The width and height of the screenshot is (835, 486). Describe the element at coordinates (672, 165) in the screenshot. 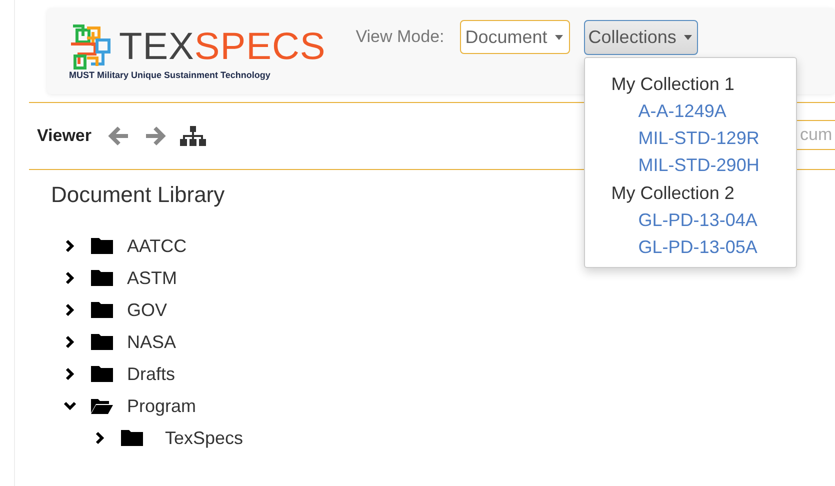

I see `menu-item: MIL-STD-290H` at that location.